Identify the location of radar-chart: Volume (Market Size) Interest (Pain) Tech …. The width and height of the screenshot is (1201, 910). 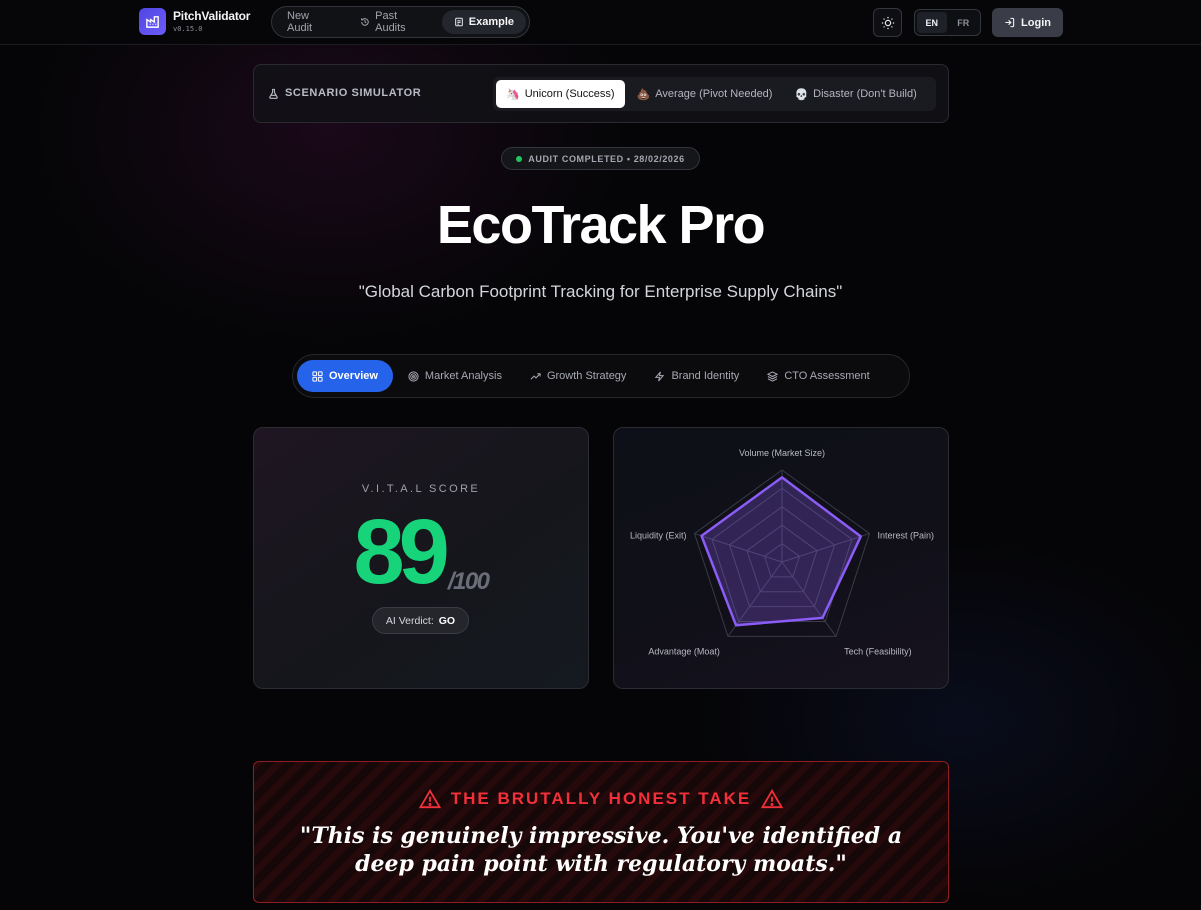
(782, 552).